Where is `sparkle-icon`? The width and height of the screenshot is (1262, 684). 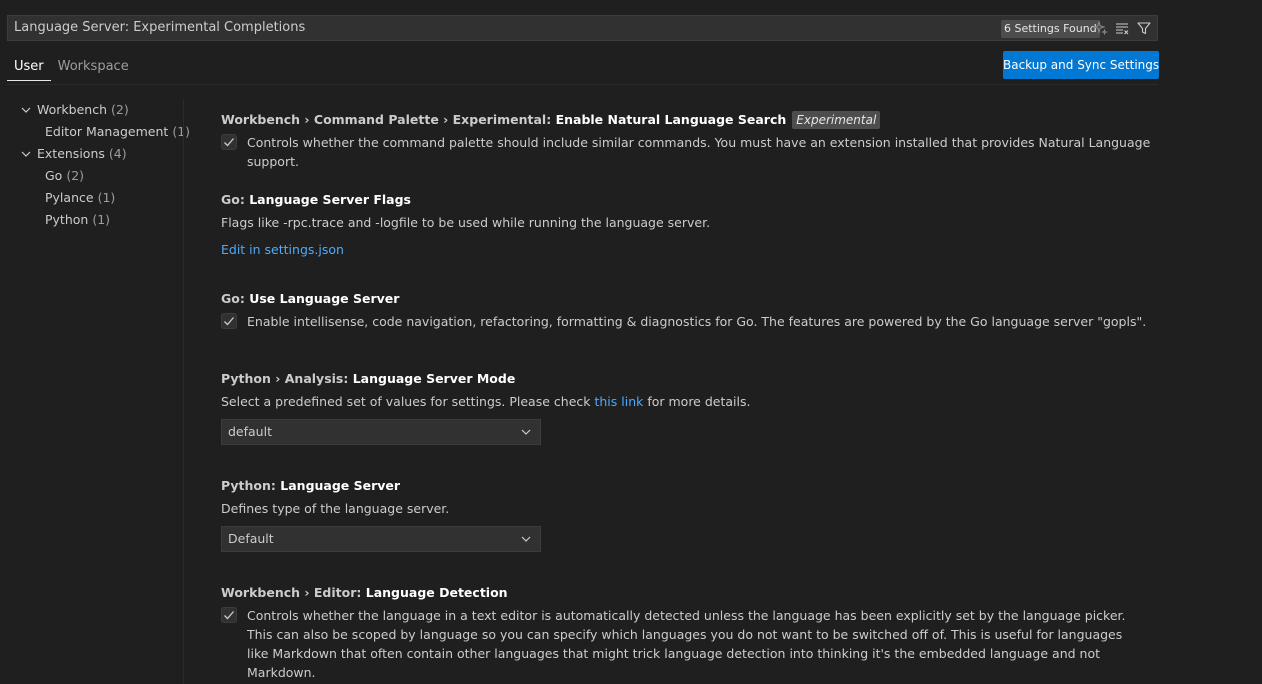 sparkle-icon is located at coordinates (1100, 28).